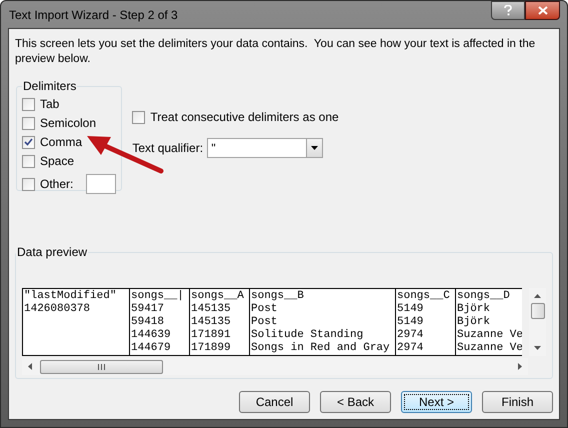  Describe the element at coordinates (265, 148) in the screenshot. I see `text-qualifier-dropdown: "` at that location.